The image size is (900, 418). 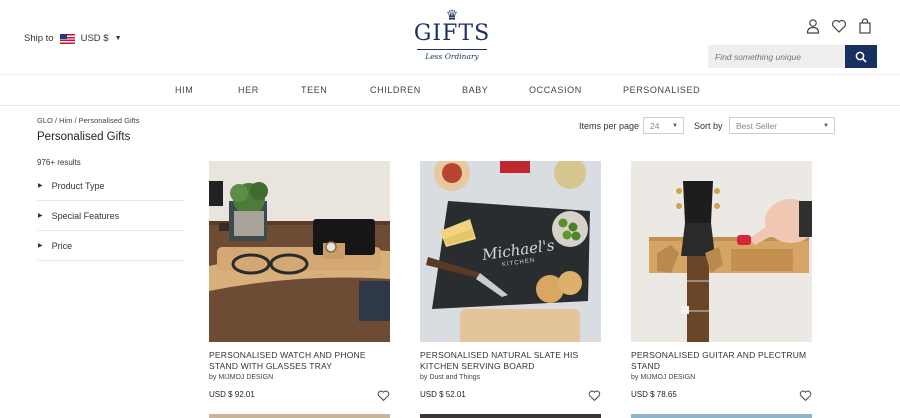 I want to click on items-per-page-select: 24 ▼, so click(x=663, y=125).